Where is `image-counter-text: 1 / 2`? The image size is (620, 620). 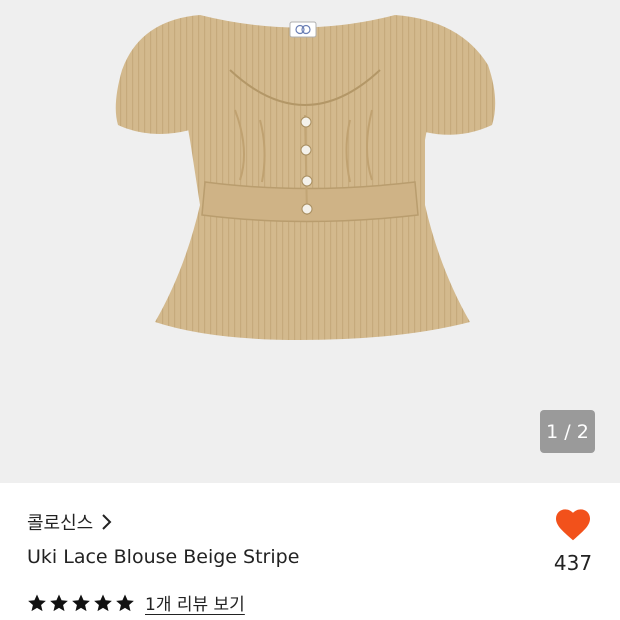
image-counter-text: 1 / 2 is located at coordinates (567, 431).